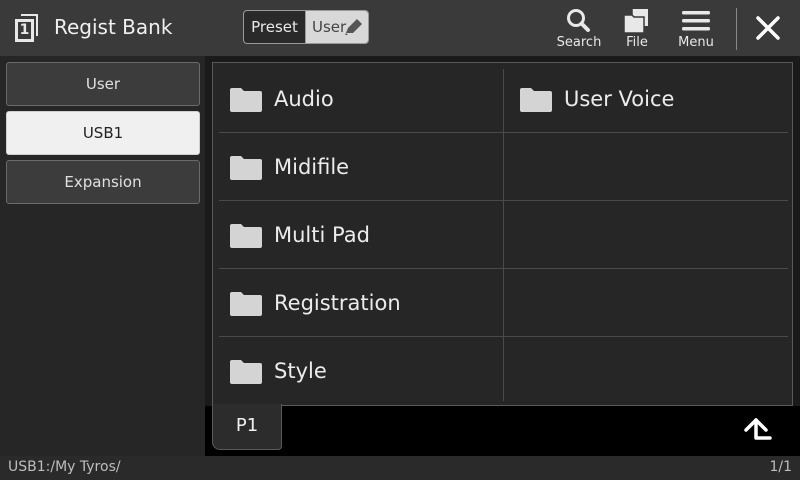  Describe the element at coordinates (353, 27) in the screenshot. I see `pencil-icon` at that location.